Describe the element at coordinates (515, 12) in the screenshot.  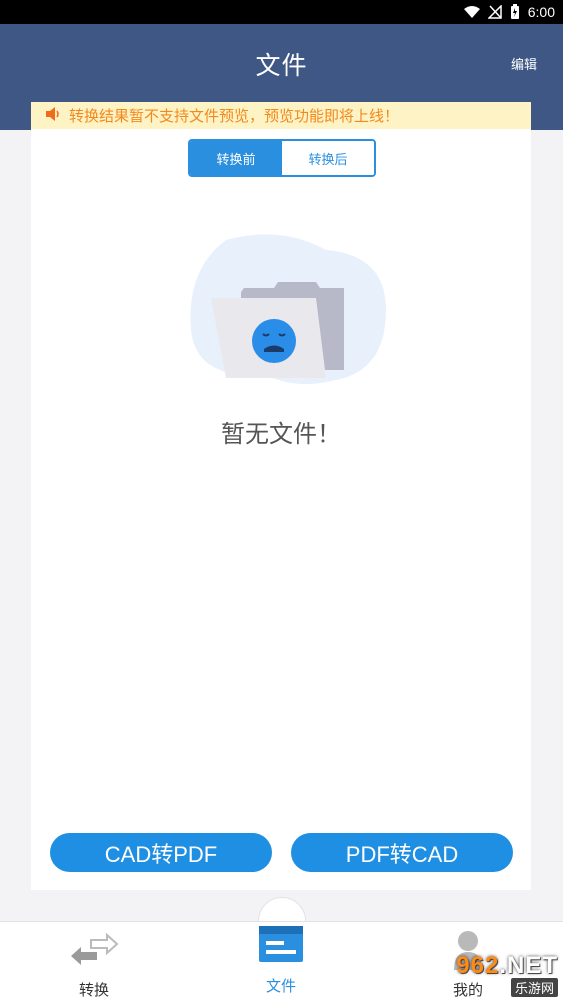
I see `battery-icon` at that location.